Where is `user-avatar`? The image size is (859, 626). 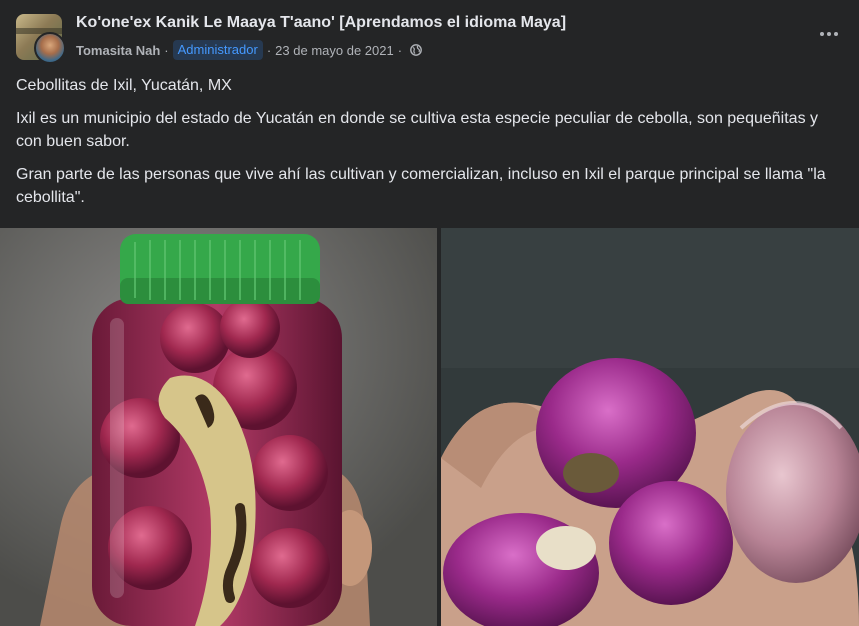 user-avatar is located at coordinates (50, 48).